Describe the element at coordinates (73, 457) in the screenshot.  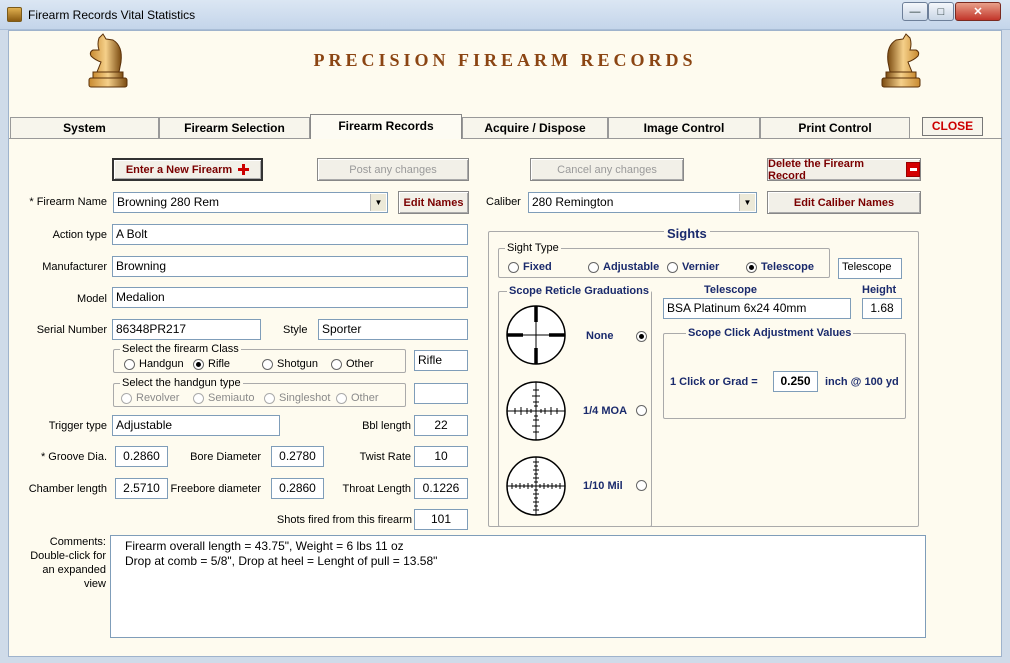
I see `groove-dia-label: * Groove Dia.` at that location.